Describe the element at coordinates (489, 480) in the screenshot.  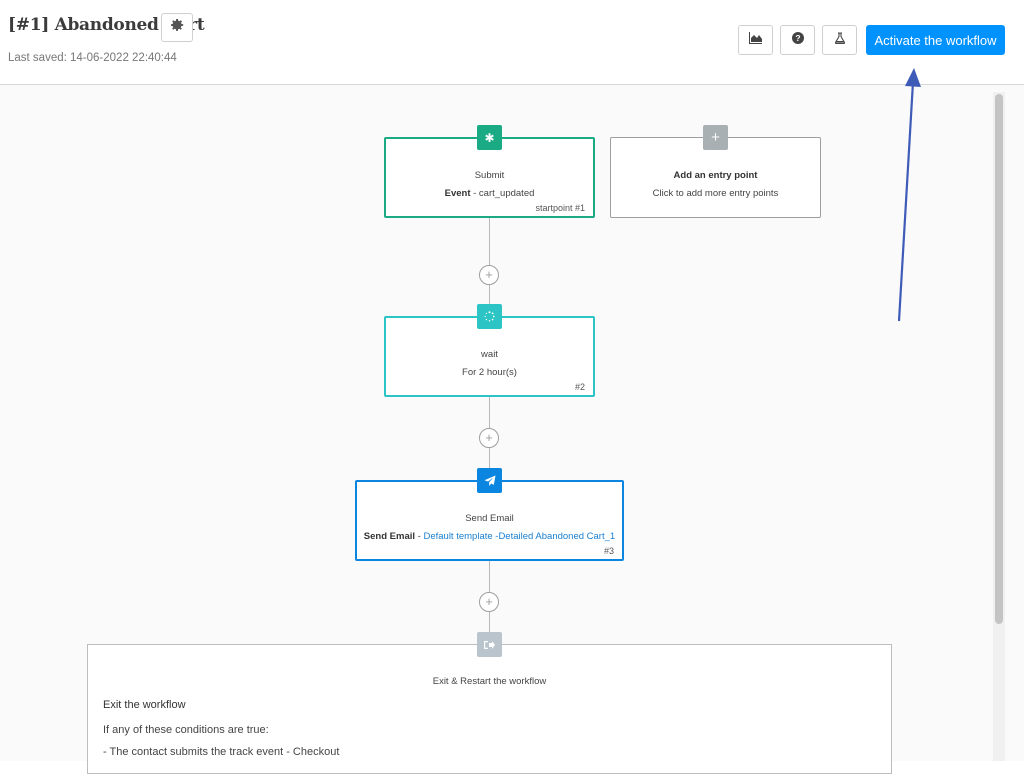
I see `send-icon` at that location.